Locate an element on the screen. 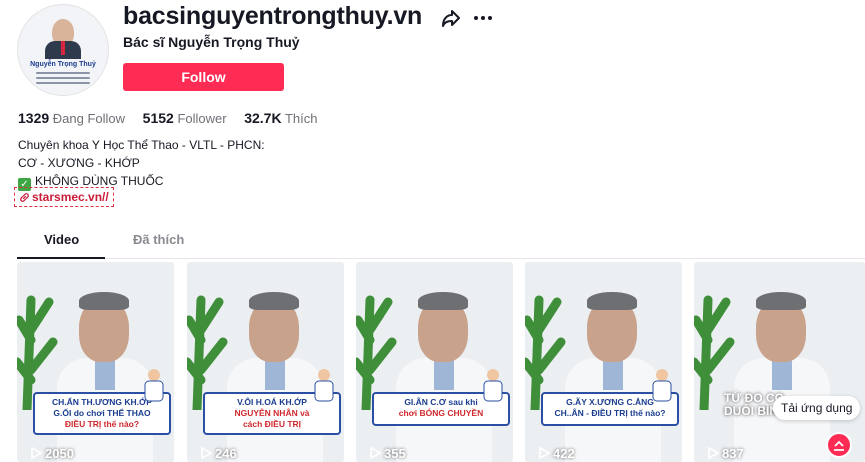  video-caption-line: cách ĐIỀU TRỊ is located at coordinates (272, 424).